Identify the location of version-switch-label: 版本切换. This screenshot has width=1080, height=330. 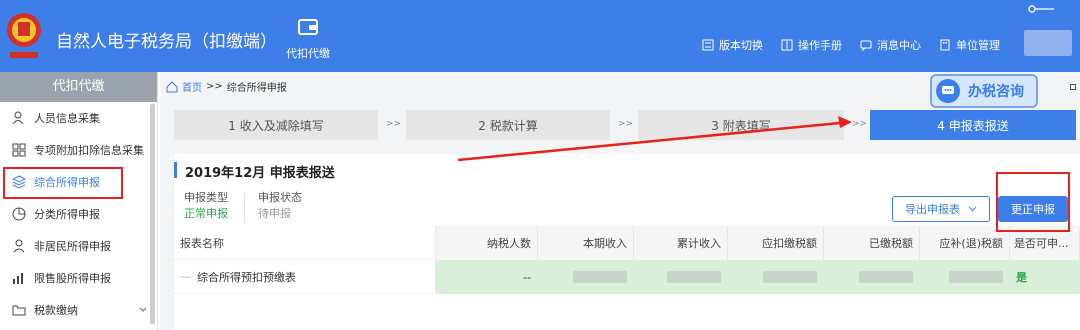
(741, 45).